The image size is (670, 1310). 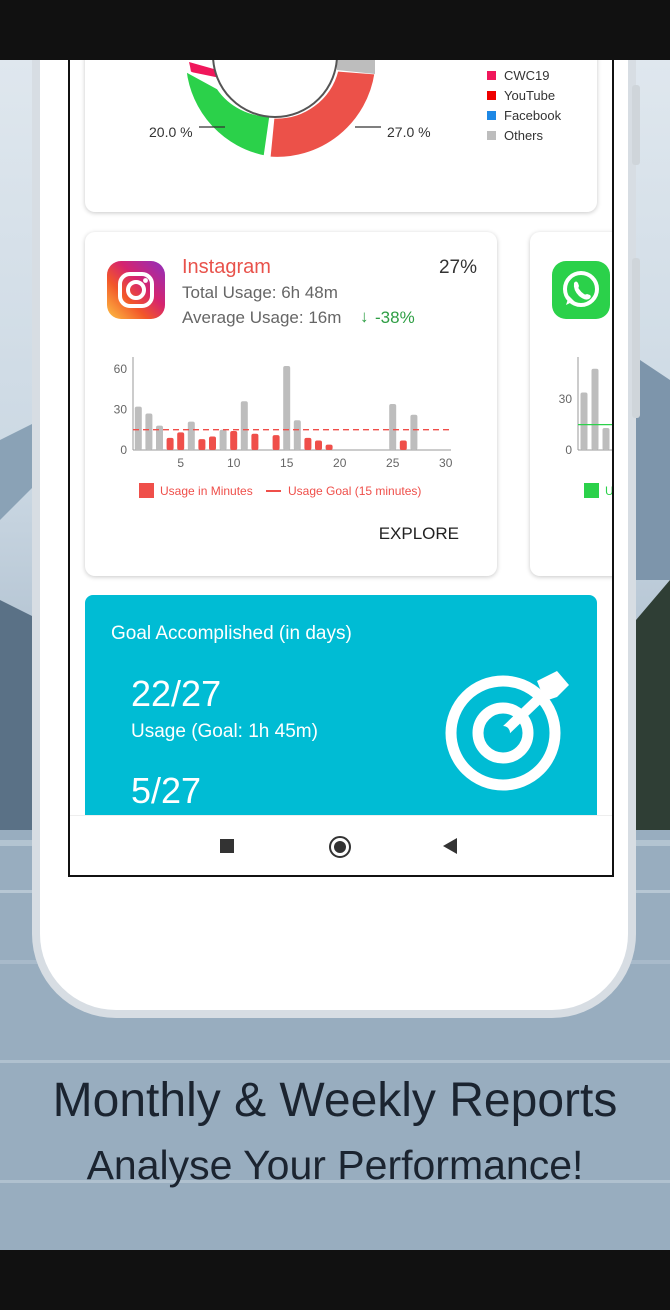 What do you see at coordinates (530, 95) in the screenshot?
I see `legend-label: YouTube` at bounding box center [530, 95].